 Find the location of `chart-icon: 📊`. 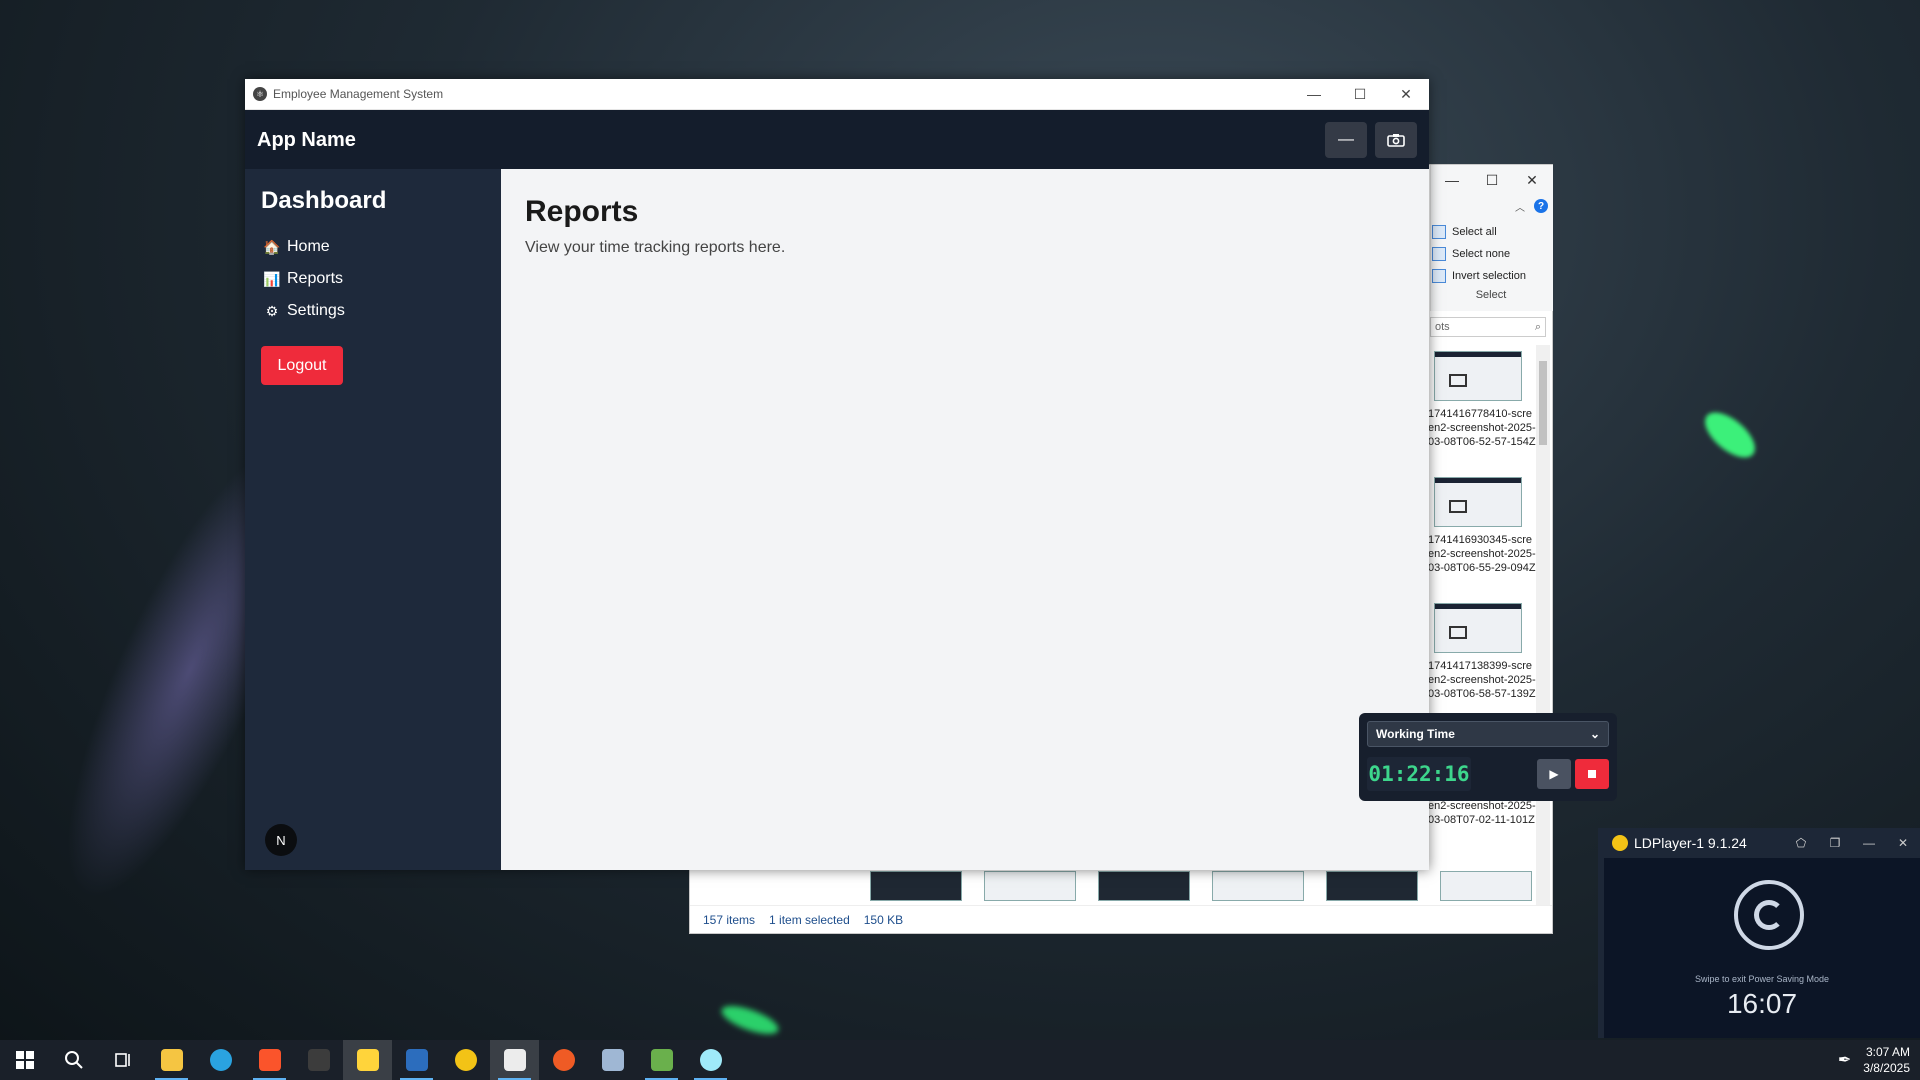

chart-icon: 📊 is located at coordinates (272, 278).